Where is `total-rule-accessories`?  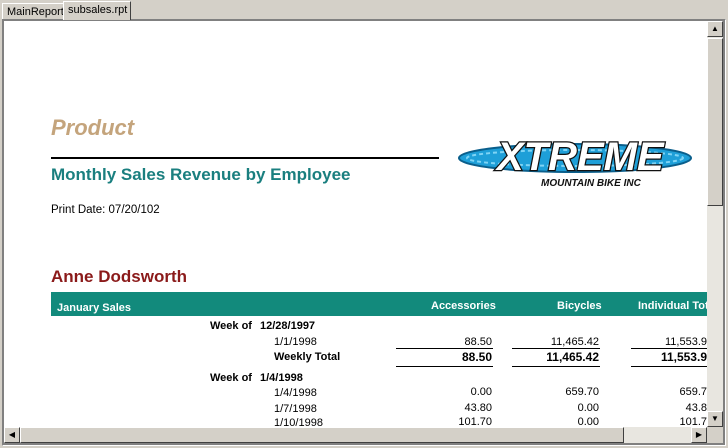
total-rule-accessories is located at coordinates (444, 348).